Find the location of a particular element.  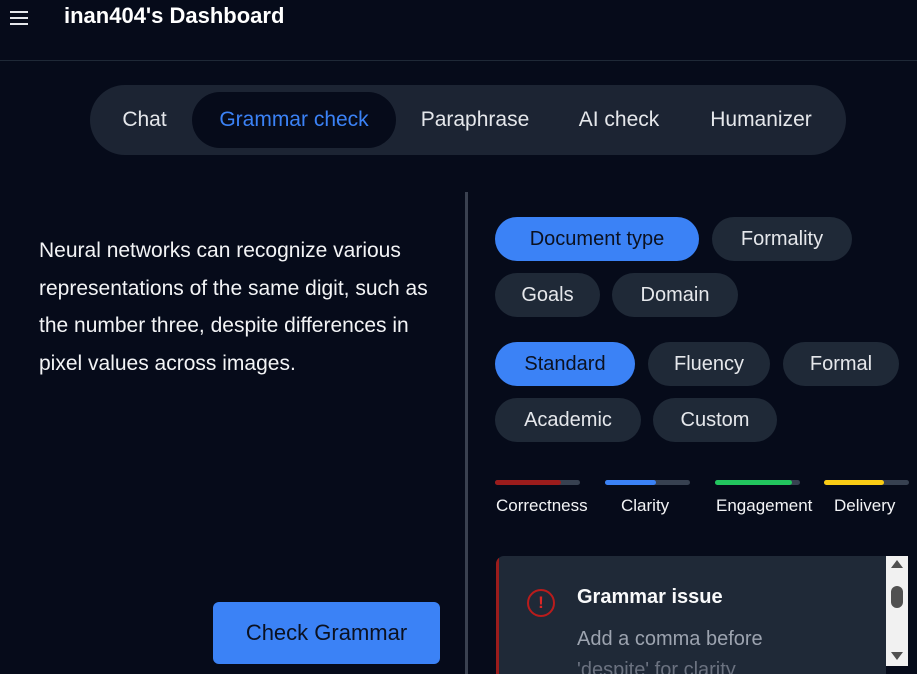

engagement-label: Engagement is located at coordinates (764, 505).